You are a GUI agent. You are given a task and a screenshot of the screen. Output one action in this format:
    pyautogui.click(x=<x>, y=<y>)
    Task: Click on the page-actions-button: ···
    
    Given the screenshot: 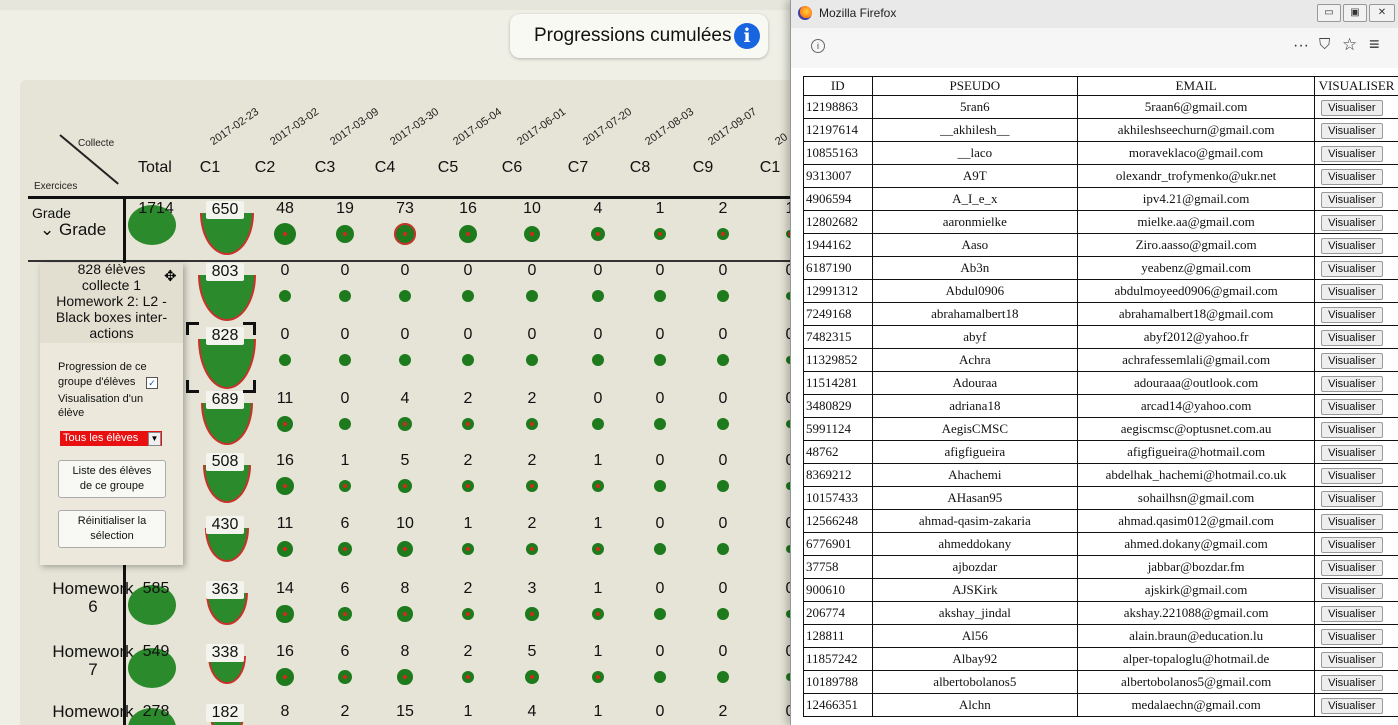 What is the action you would take?
    pyautogui.click(x=1301, y=46)
    